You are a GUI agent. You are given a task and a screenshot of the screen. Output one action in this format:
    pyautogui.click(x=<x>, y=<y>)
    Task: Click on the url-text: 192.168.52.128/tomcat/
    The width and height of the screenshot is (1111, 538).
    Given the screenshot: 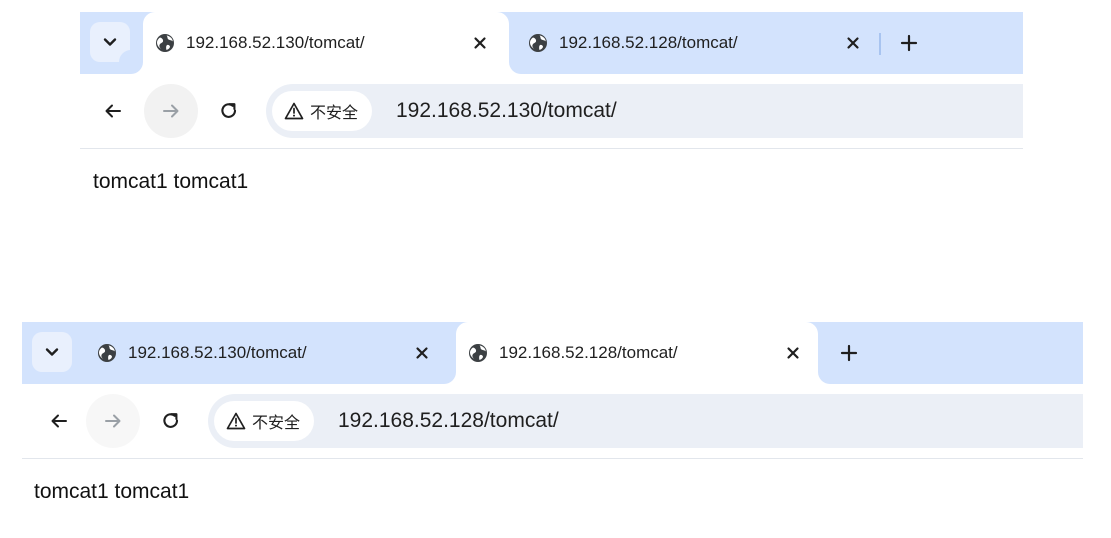 What is the action you would take?
    pyautogui.click(x=448, y=420)
    